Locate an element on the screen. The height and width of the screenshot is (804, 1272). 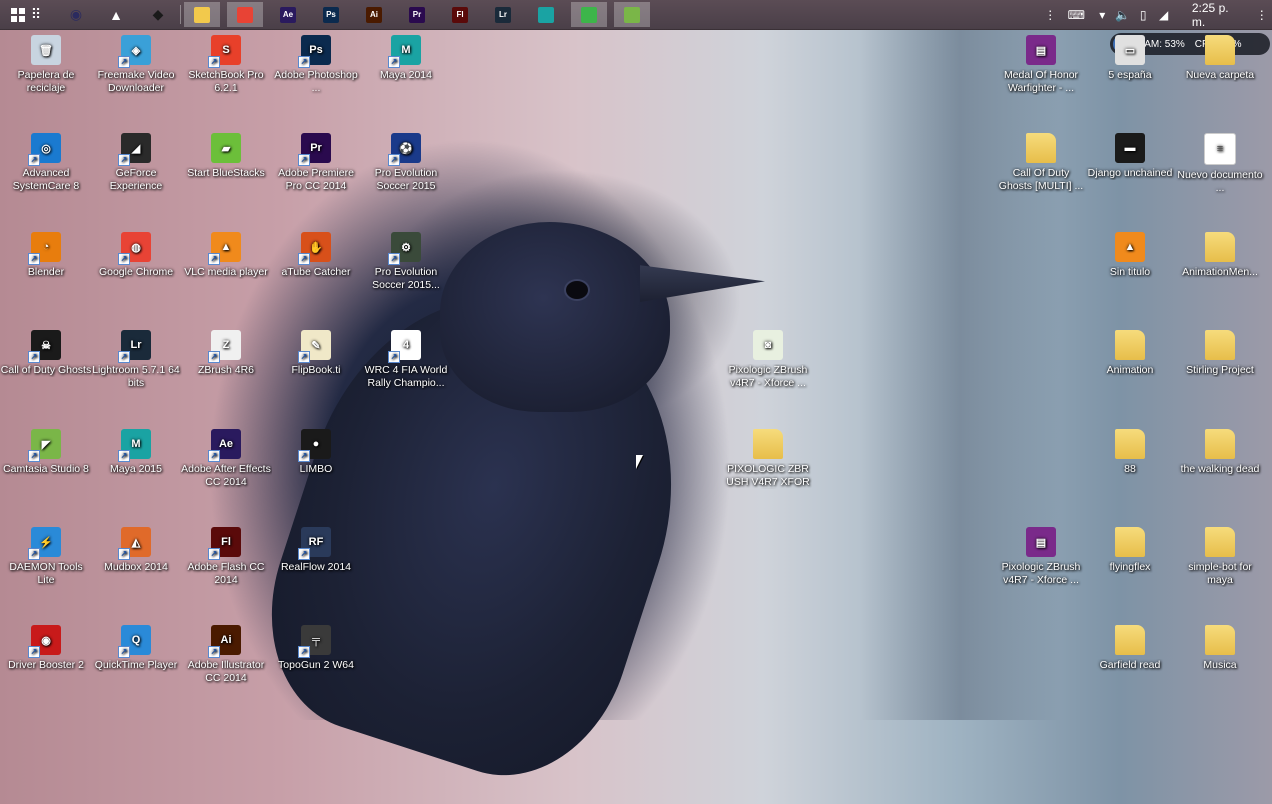
desktop-icon-nuevacarpeta: Nueva carpeta is located at coordinates (1220, 58).